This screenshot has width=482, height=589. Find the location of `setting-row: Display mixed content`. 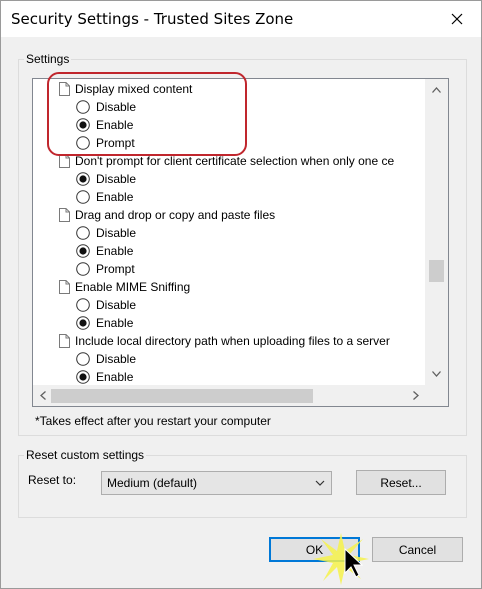

setting-row: Display mixed content is located at coordinates (125, 89).